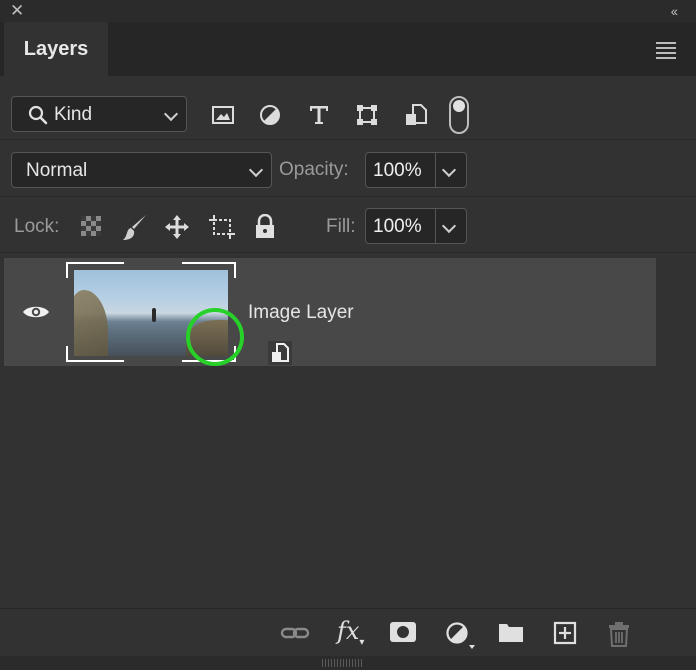 This screenshot has height=670, width=696. What do you see at coordinates (91, 226) in the screenshot?
I see `lock-transparent-pixels-icon` at bounding box center [91, 226].